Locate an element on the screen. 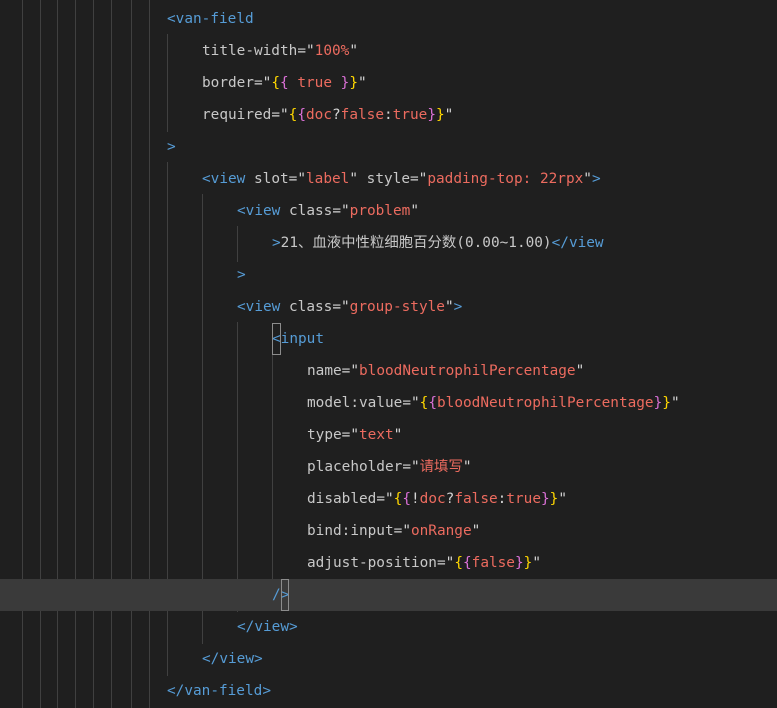 Image resolution: width=777 pixels, height=708 pixels. code-line: /> is located at coordinates (388, 595).